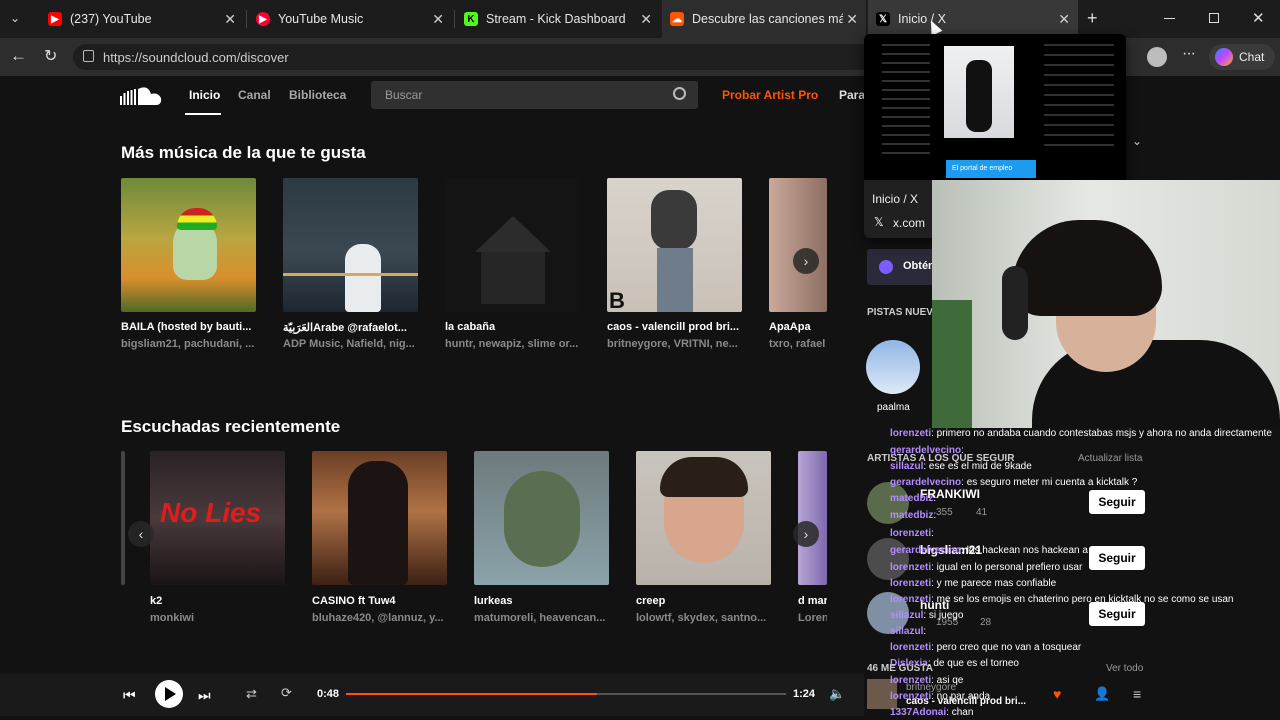 The width and height of the screenshot is (1280, 720). Describe the element at coordinates (18, 56) in the screenshot. I see `back-icon: ←` at that location.